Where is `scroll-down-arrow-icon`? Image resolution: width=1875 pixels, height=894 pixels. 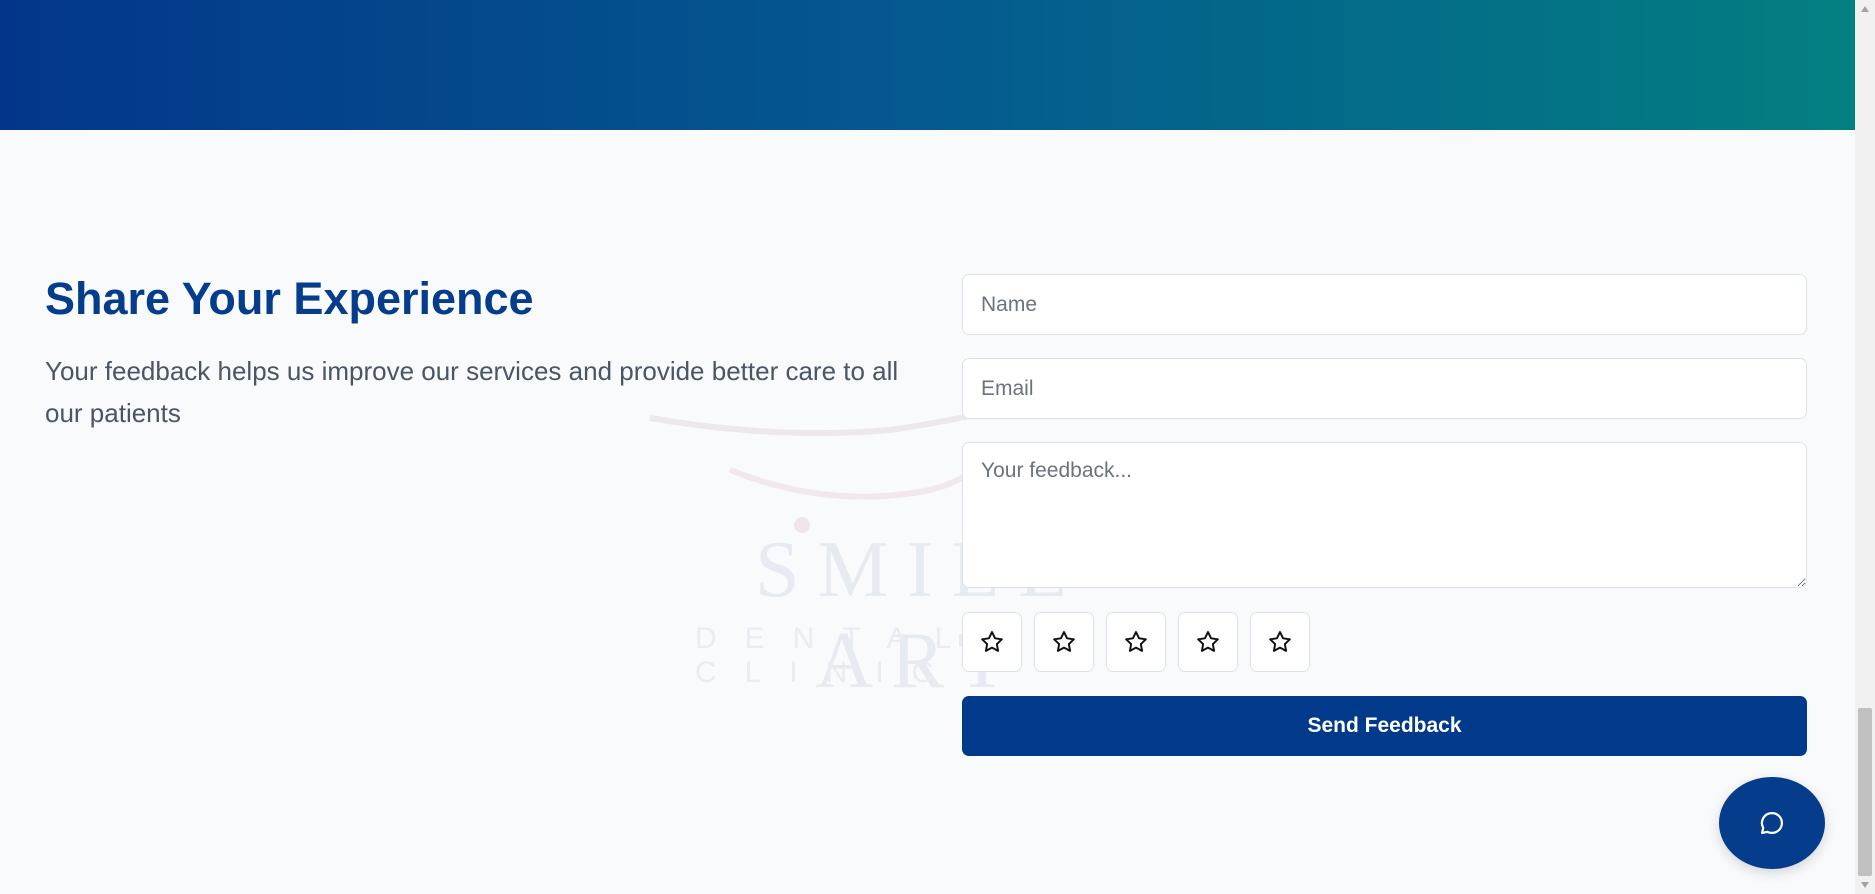
scroll-down-arrow-icon is located at coordinates (1865, 885).